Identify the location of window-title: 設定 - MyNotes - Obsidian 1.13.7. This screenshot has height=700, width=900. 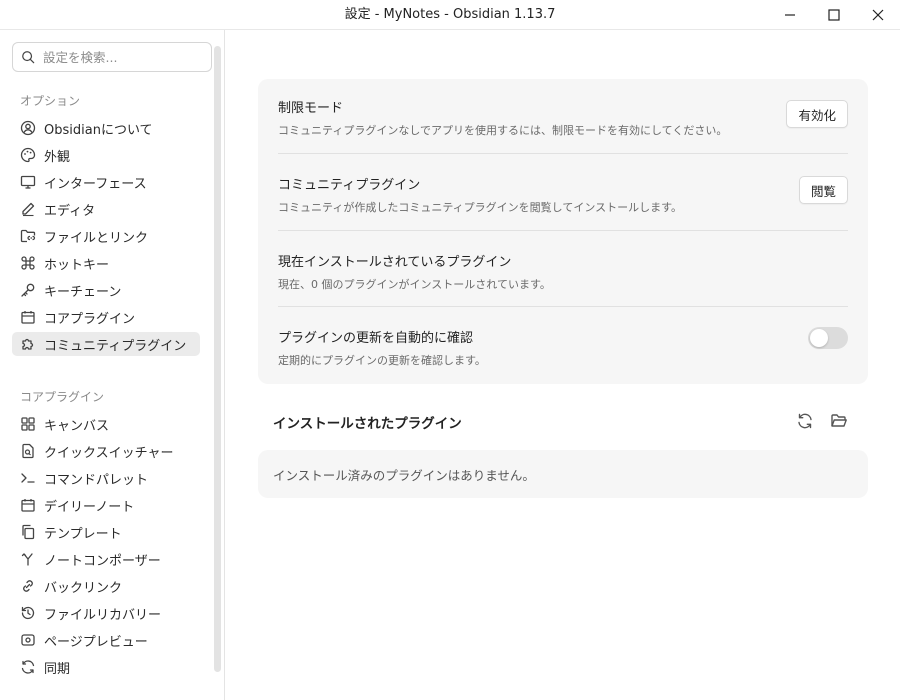
(450, 14).